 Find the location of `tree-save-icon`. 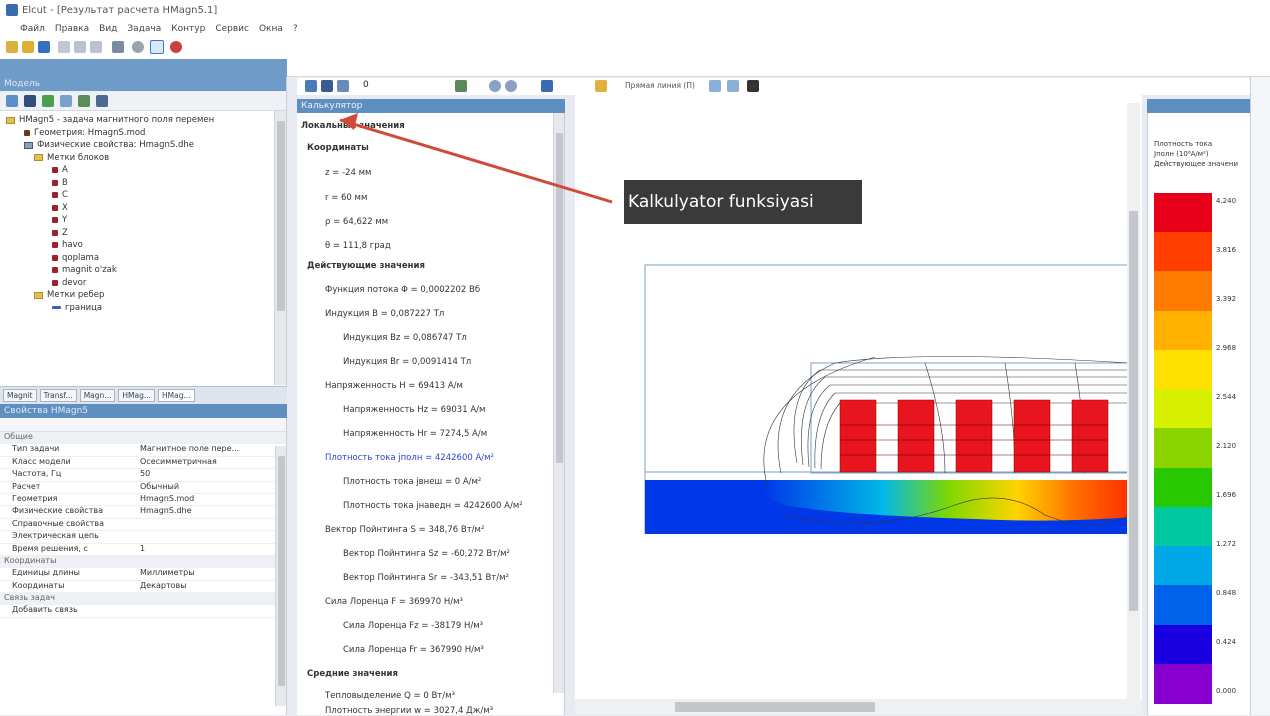

tree-save-icon is located at coordinates (30, 100).